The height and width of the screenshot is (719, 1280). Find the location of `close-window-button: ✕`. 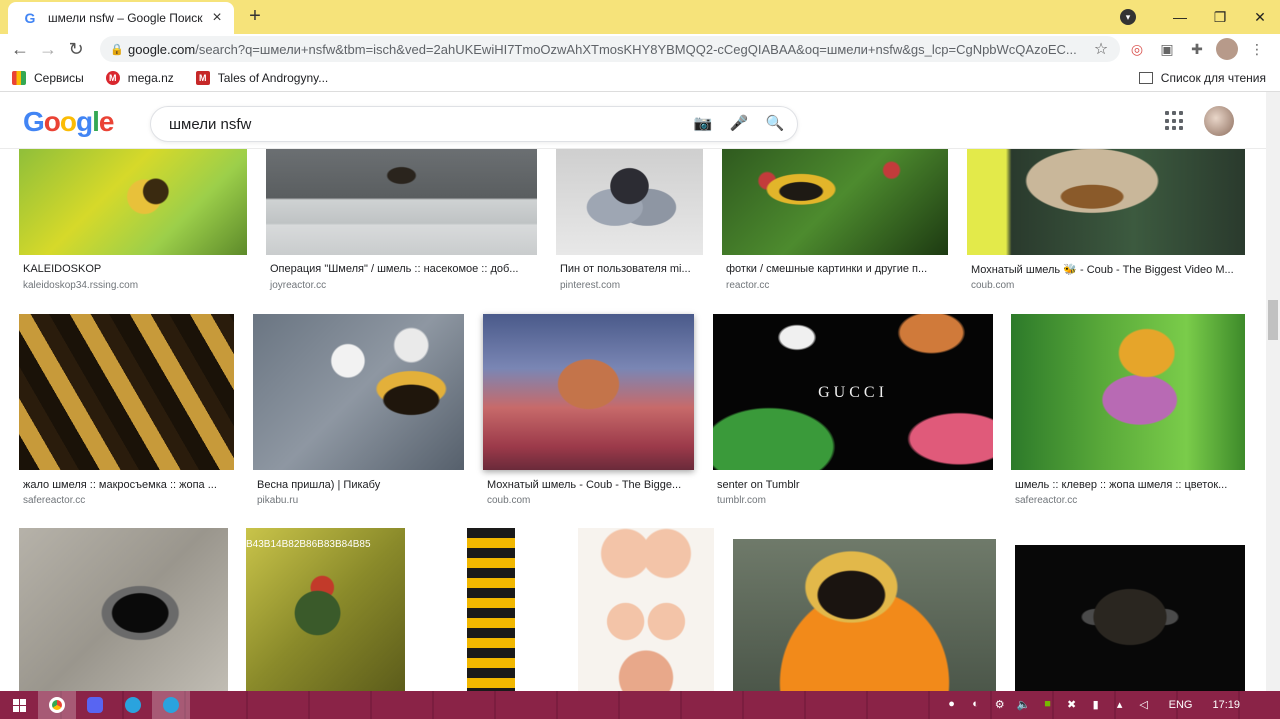

close-window-button: ✕ is located at coordinates (1260, 17).